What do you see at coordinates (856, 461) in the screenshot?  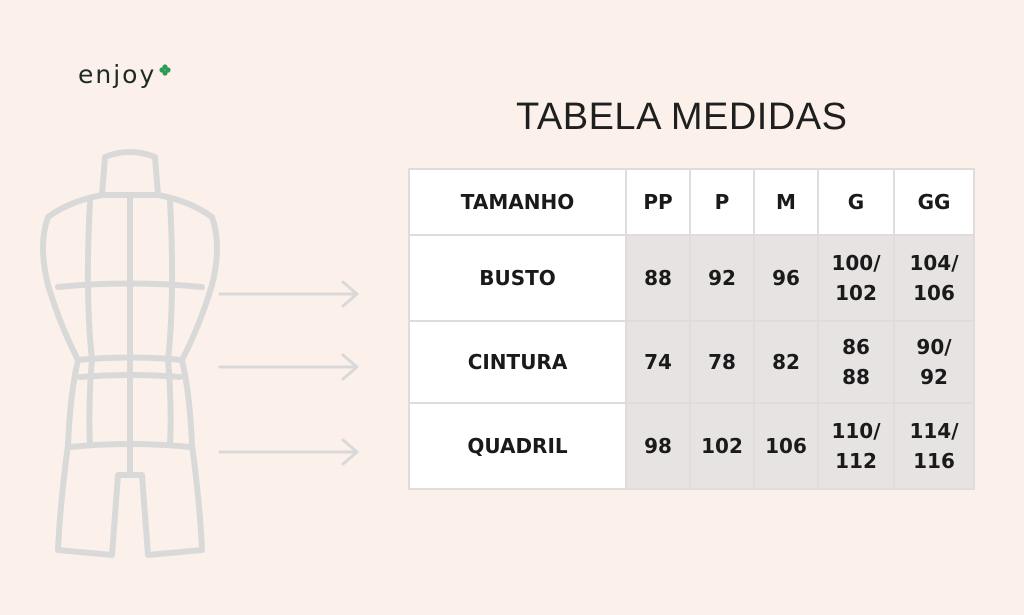 I see `cell-g-line2: 112` at bounding box center [856, 461].